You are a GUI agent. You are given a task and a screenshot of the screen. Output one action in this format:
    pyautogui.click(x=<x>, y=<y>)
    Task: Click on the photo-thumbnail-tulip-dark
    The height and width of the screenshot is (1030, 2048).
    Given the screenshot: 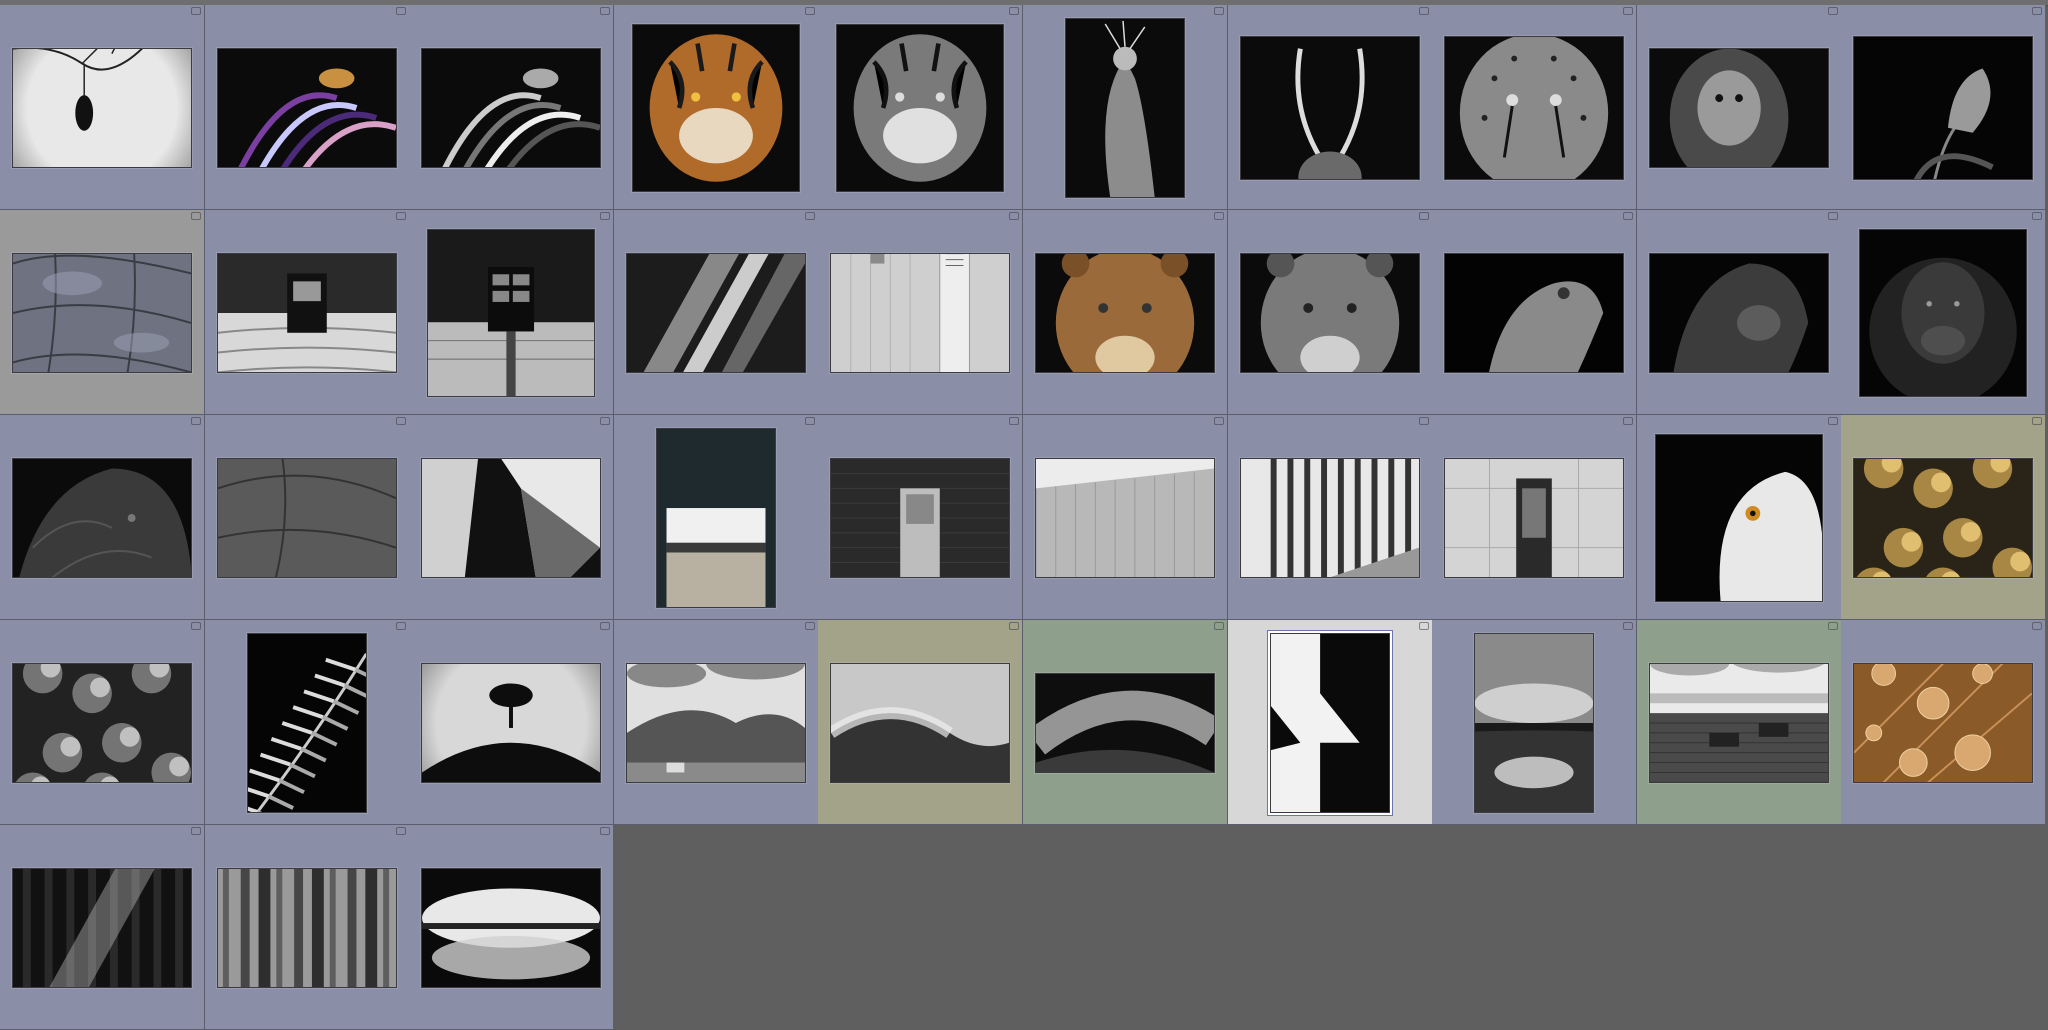 What is the action you would take?
    pyautogui.click(x=1943, y=108)
    